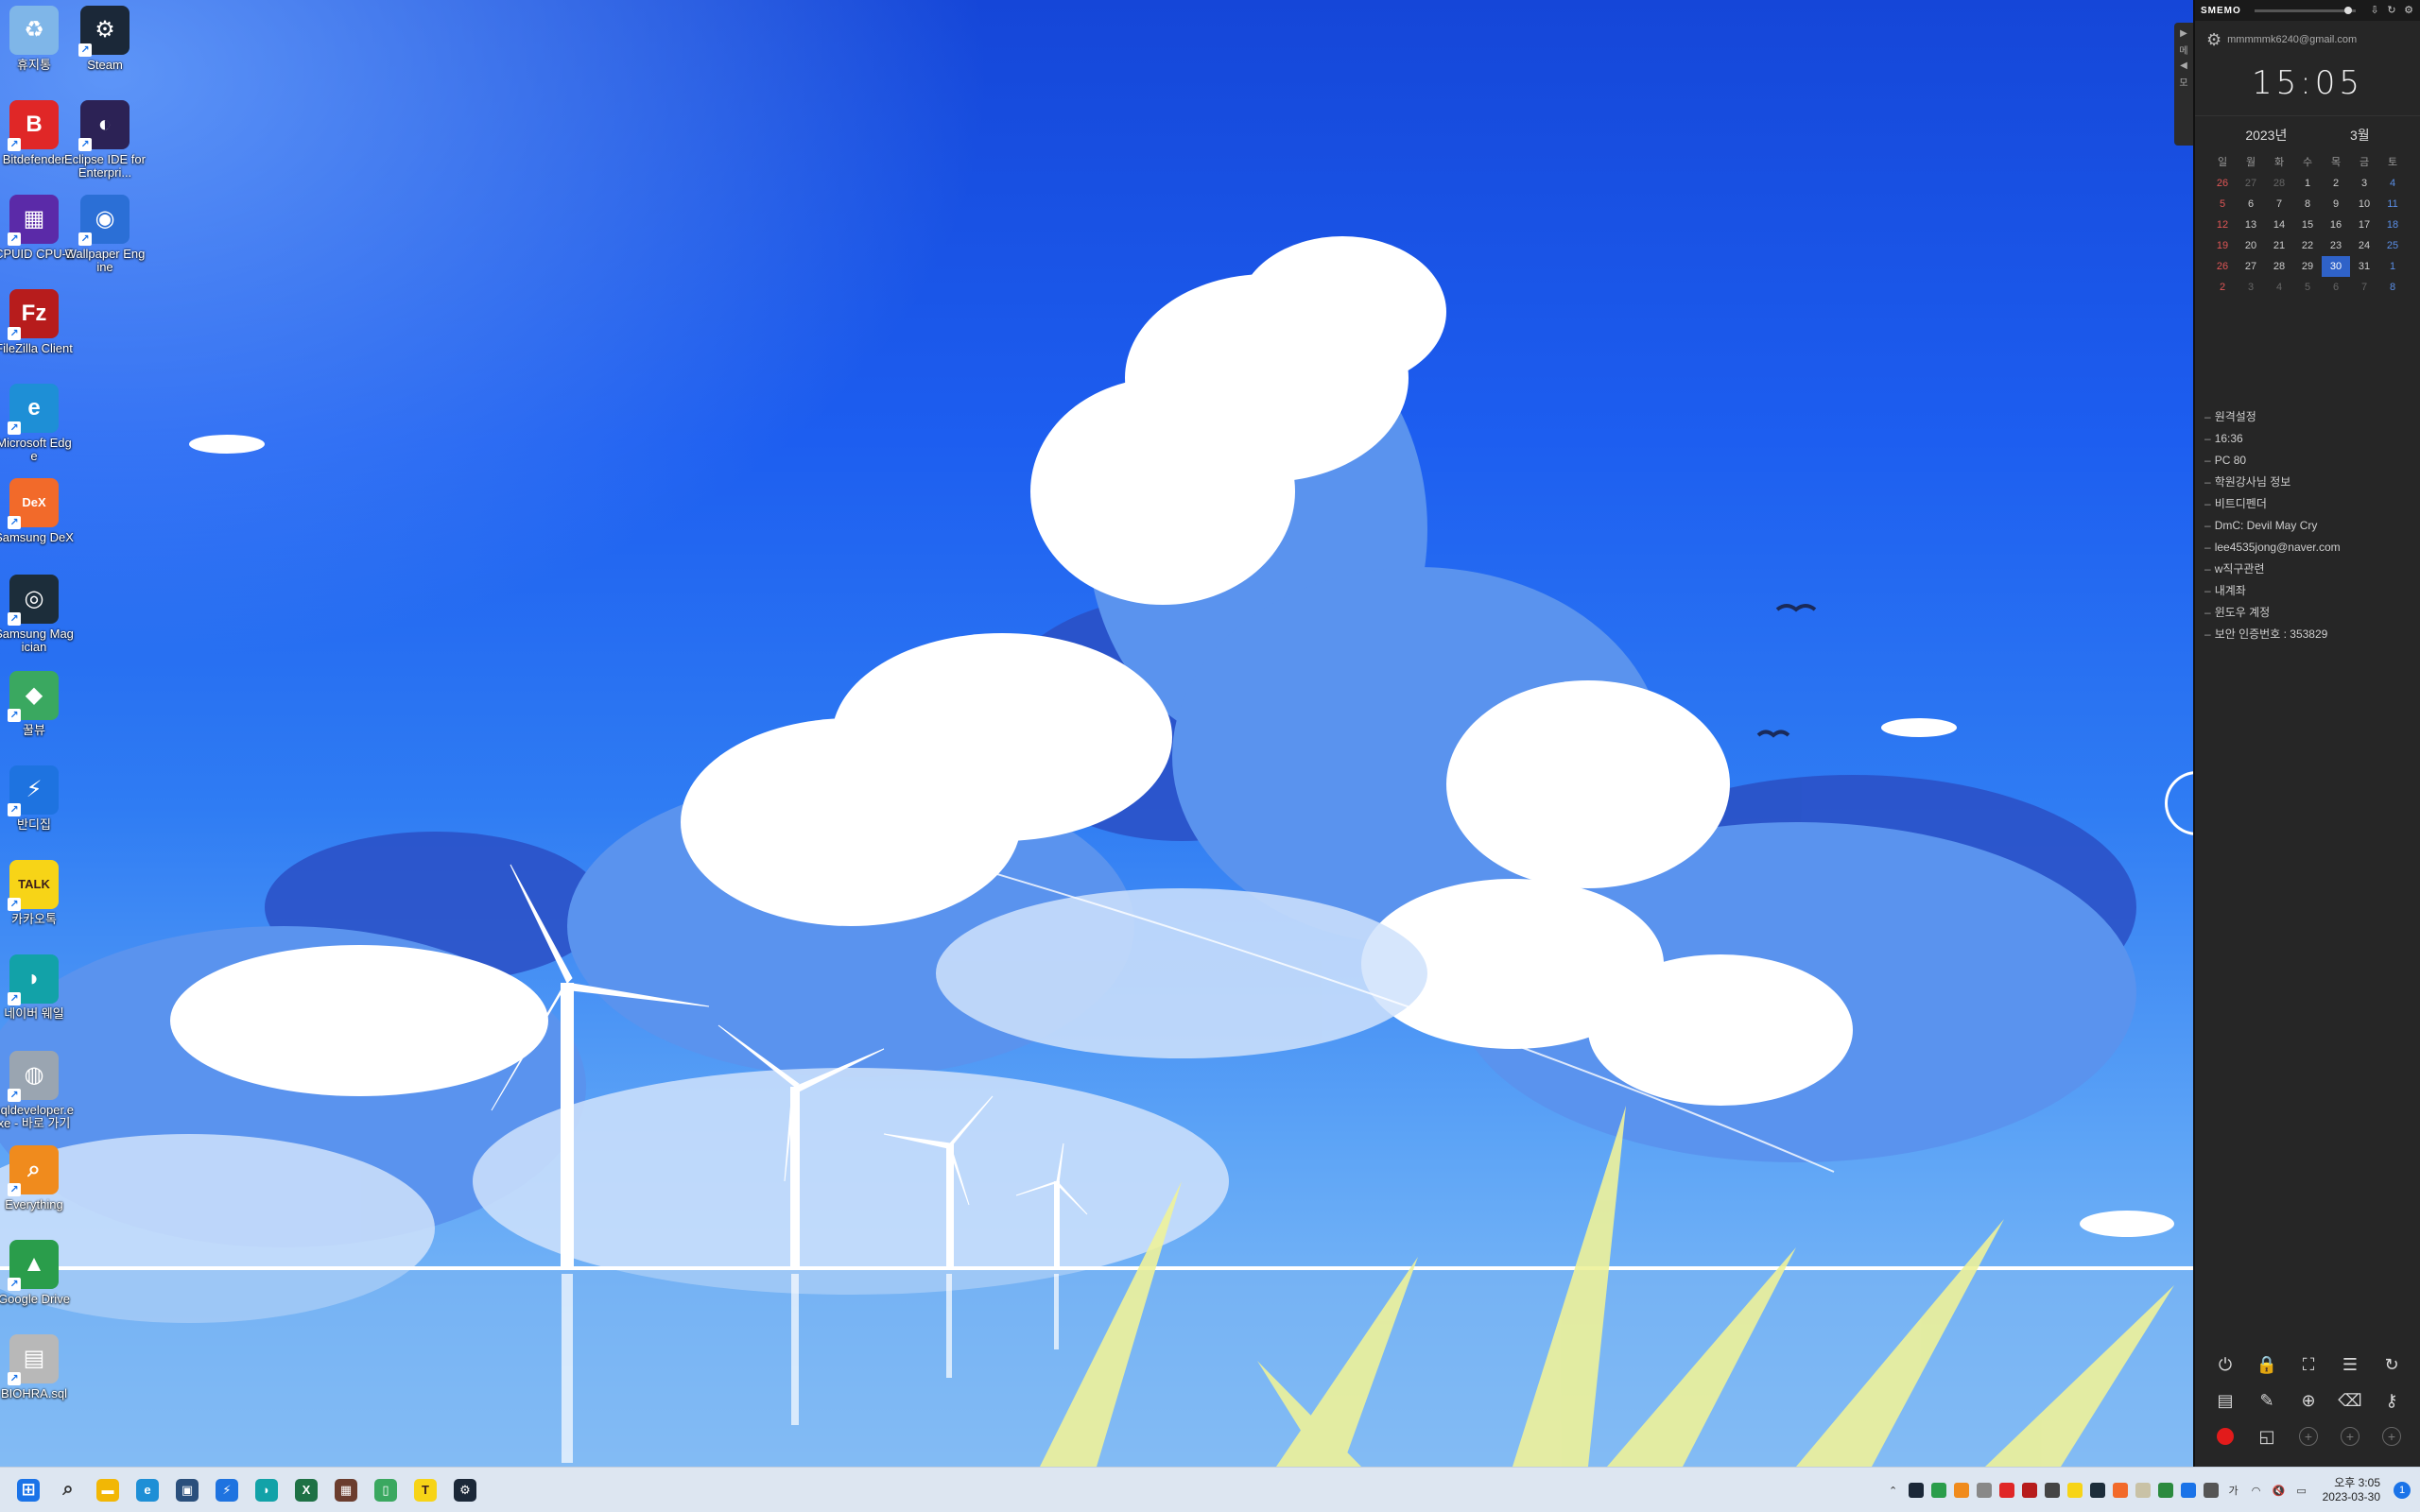 The width and height of the screenshot is (2420, 1512). What do you see at coordinates (2225, 1436) in the screenshot?
I see `record-icon` at bounding box center [2225, 1436].